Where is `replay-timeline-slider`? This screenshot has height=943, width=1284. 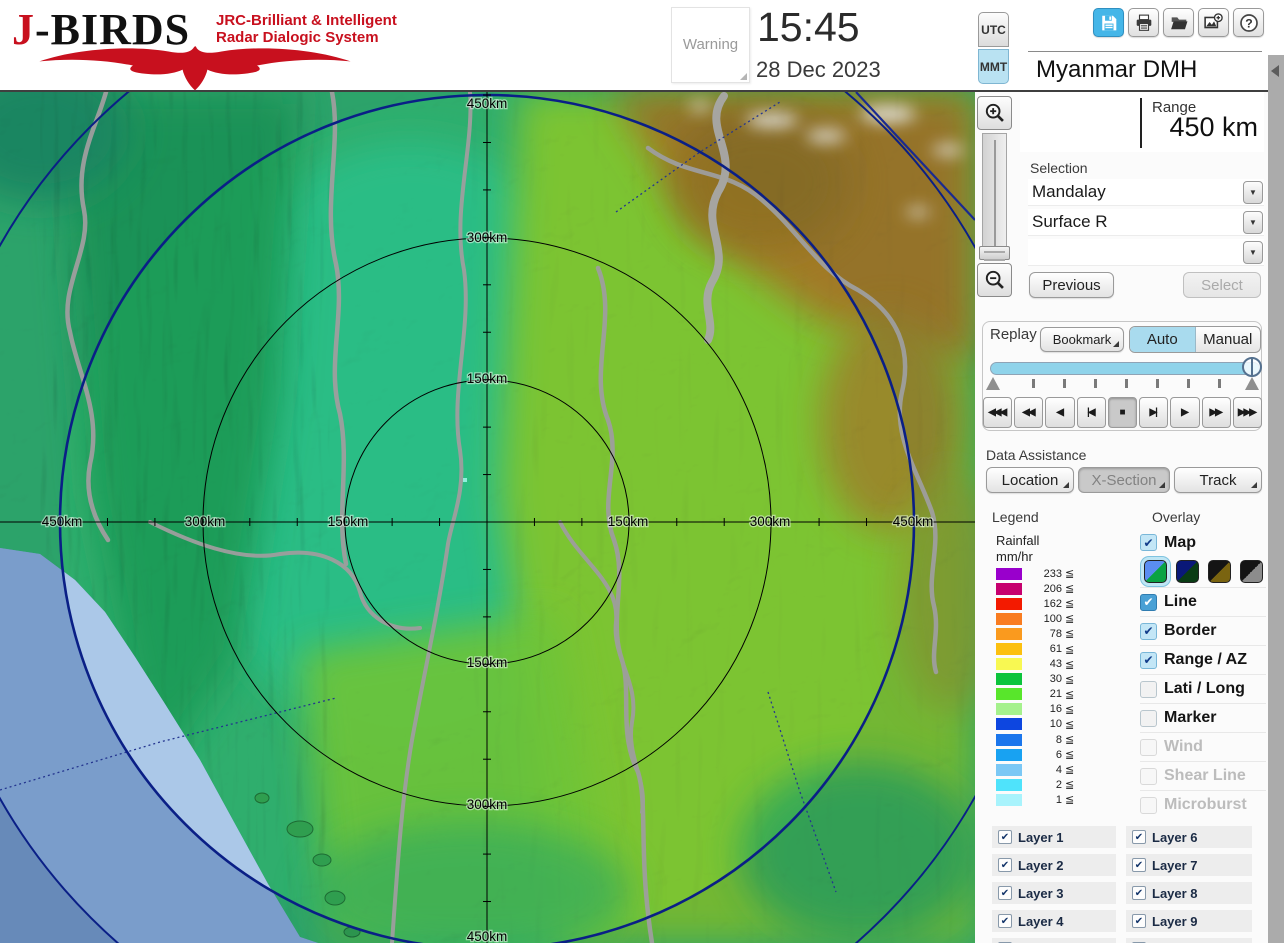 replay-timeline-slider is located at coordinates (1125, 368).